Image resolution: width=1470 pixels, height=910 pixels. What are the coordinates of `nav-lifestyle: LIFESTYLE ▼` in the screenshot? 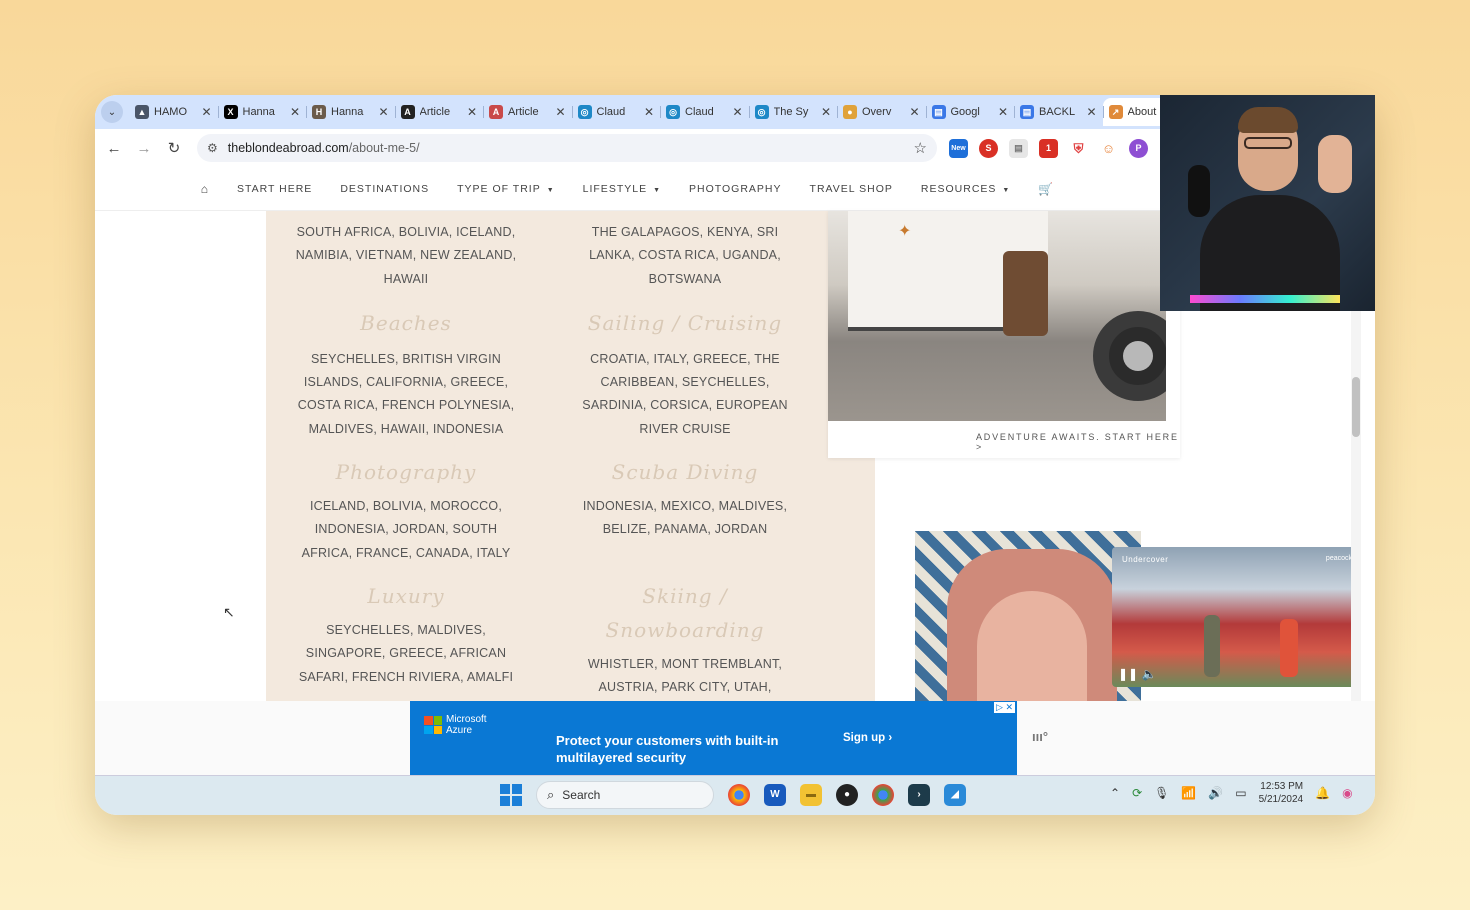 It's located at (622, 189).